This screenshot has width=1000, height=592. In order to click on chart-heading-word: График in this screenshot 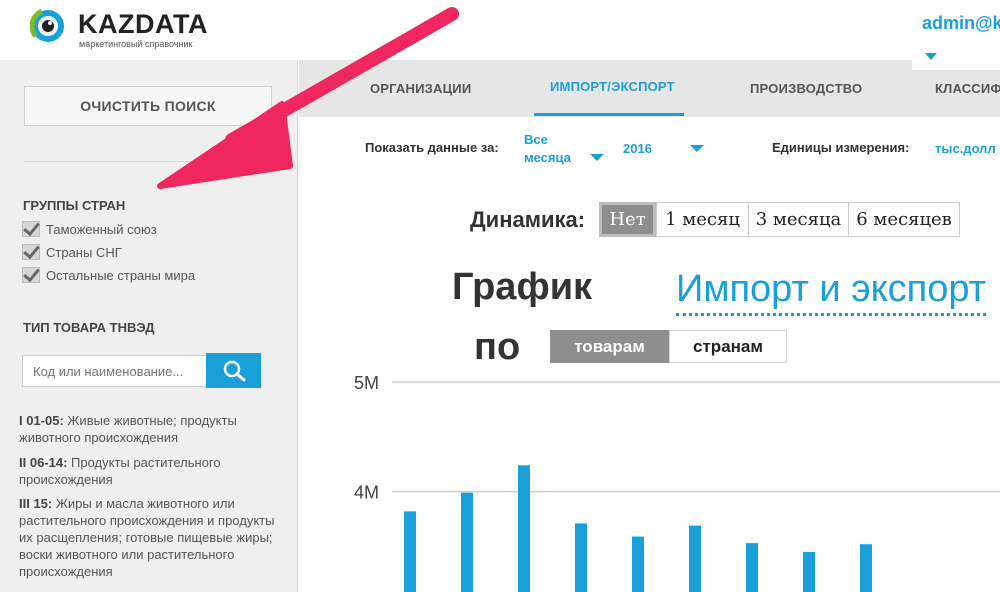, I will do `click(522, 287)`.